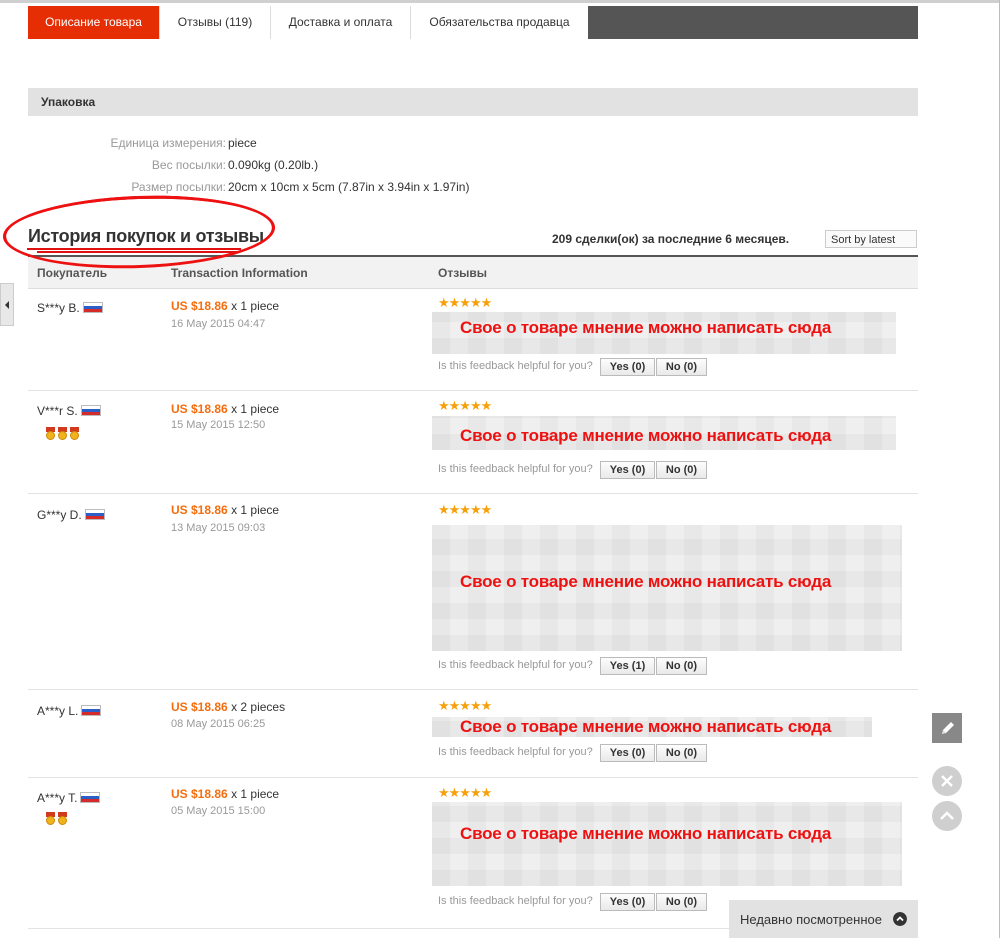 The height and width of the screenshot is (938, 1000). I want to click on collapse-handle, so click(7, 304).